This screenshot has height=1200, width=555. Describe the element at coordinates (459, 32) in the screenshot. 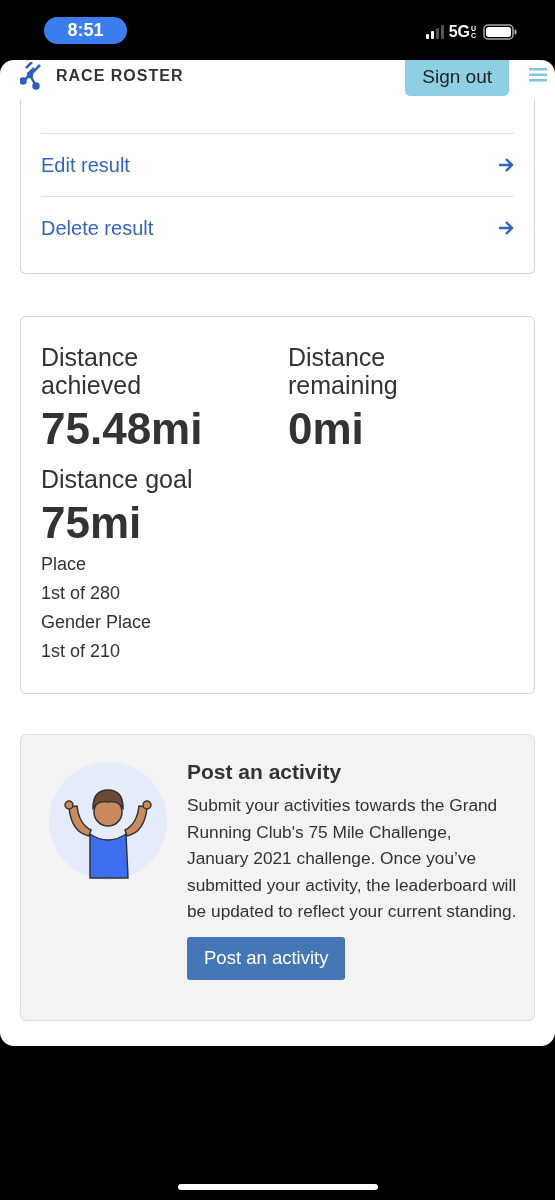

I see `network-label: 5G` at that location.